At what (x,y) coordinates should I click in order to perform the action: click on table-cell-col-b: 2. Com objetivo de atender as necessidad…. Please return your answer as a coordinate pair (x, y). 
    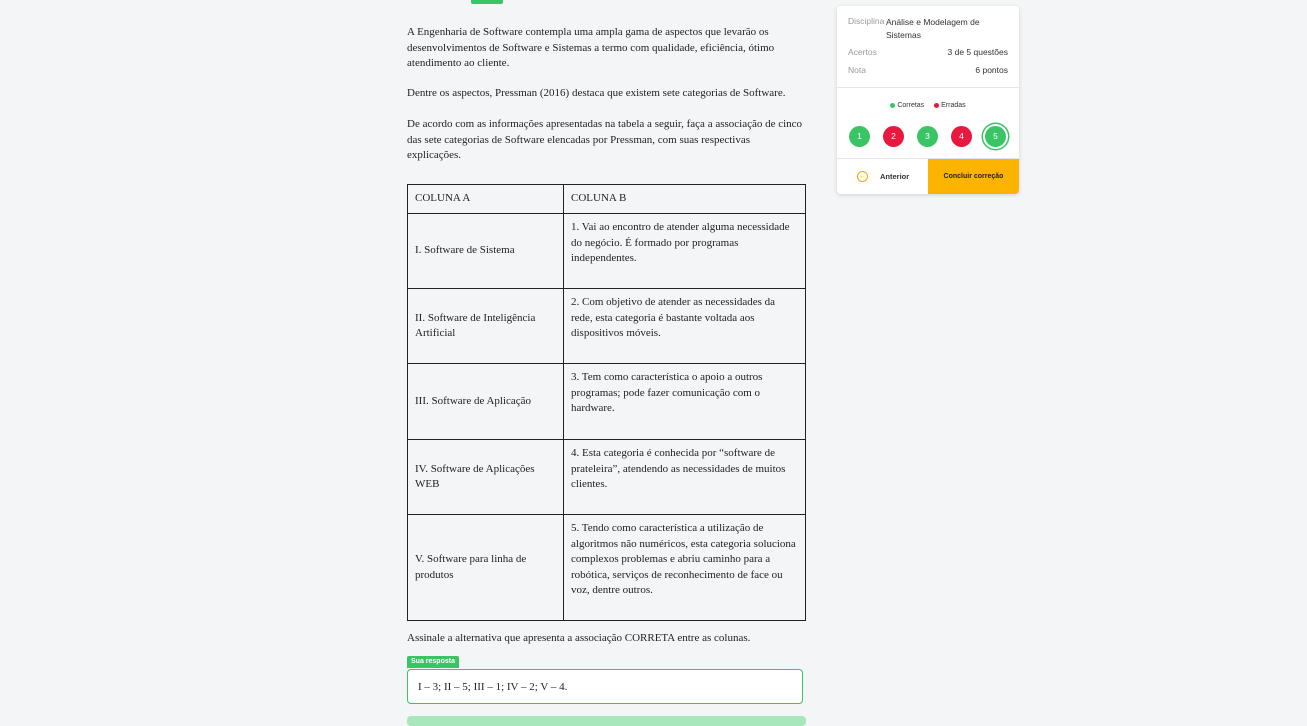
    Looking at the image, I should click on (684, 326).